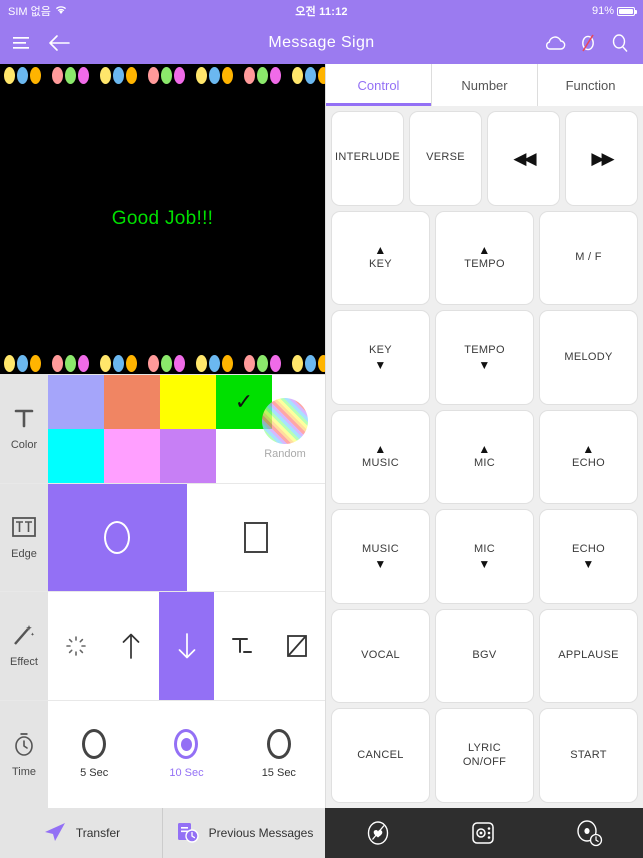  What do you see at coordinates (41, 43) in the screenshot?
I see `header-left-actions` at bounding box center [41, 43].